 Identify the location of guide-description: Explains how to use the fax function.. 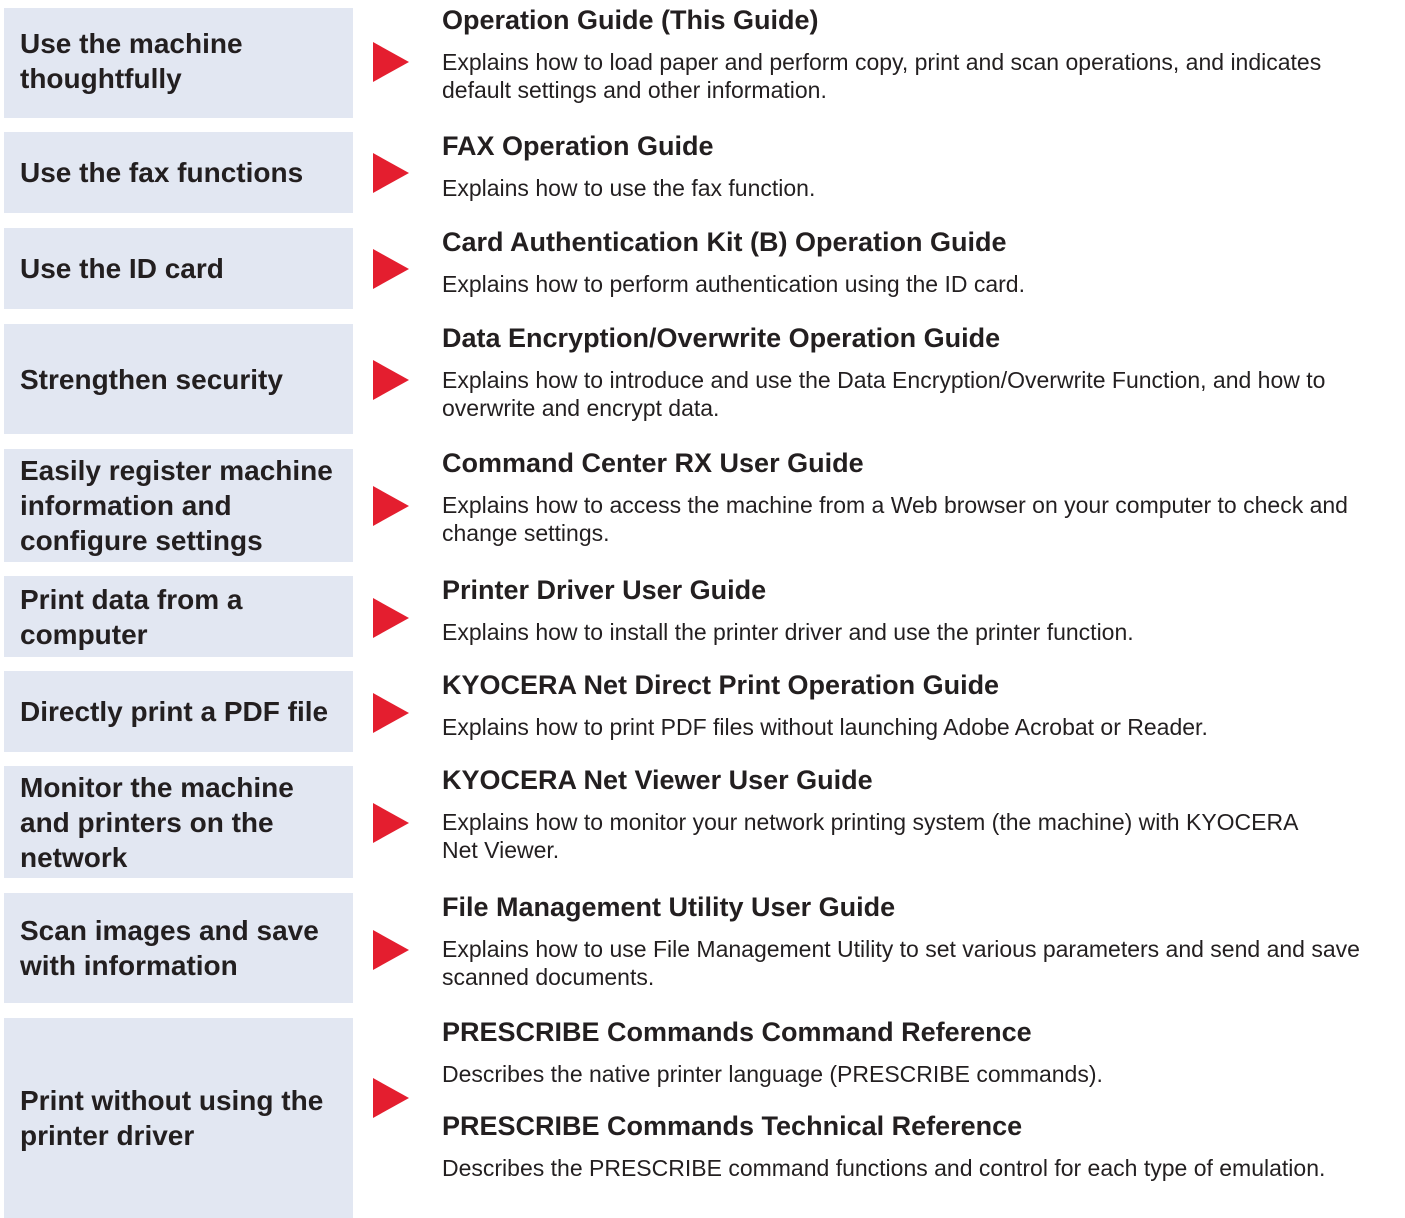
(629, 188).